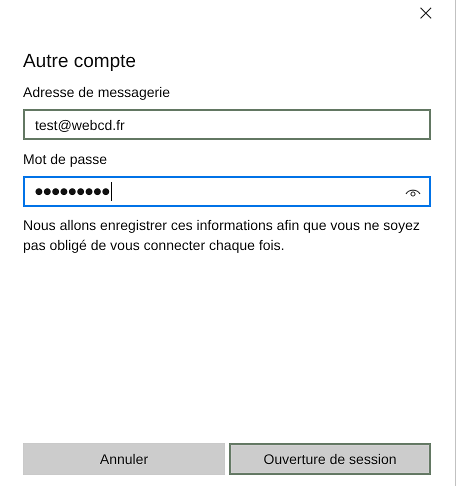 This screenshot has height=486, width=457. Describe the element at coordinates (425, 14) in the screenshot. I see `close-button: ×` at that location.